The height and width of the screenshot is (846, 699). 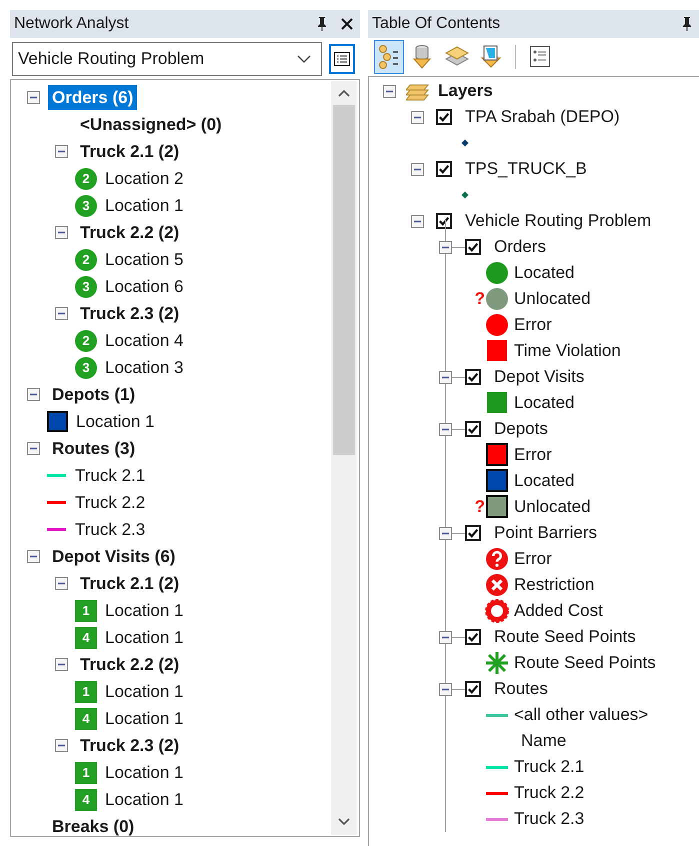 What do you see at coordinates (167, 59) in the screenshot?
I see `solver-dropdown: Vehicle Routing Problem` at bounding box center [167, 59].